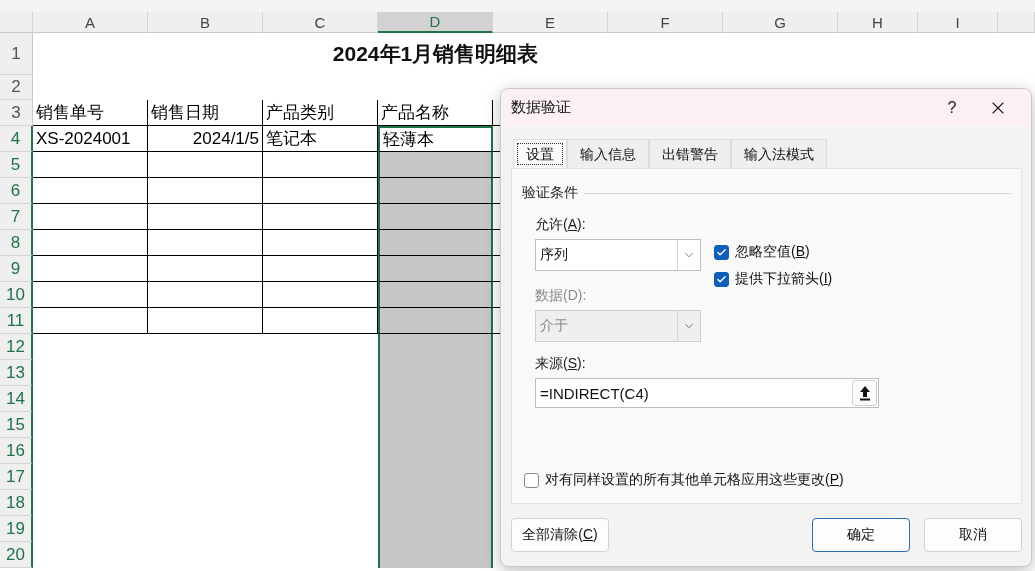 This screenshot has width=1035, height=571. I want to click on table-cell: 笔记本, so click(320, 139).